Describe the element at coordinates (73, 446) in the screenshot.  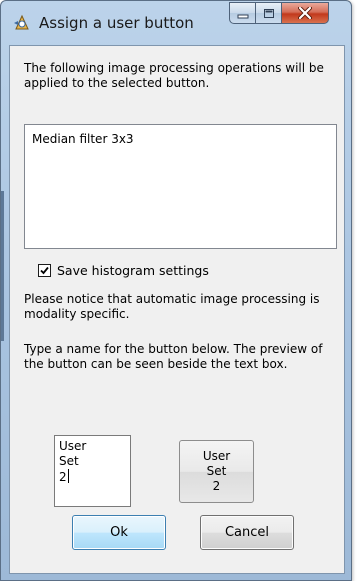
I see `name-line-1: User` at that location.